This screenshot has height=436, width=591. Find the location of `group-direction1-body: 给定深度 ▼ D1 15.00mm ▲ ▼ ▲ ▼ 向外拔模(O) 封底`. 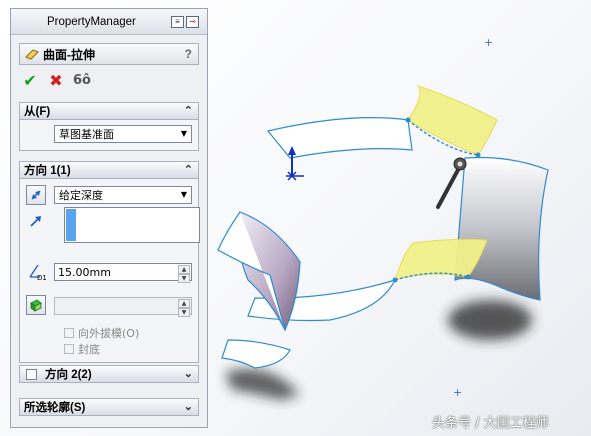

group-direction1-body: 给定深度 ▼ D1 15.00mm ▲ ▼ ▲ ▼ 向外拔模(O) 封底 is located at coordinates (109, 271).